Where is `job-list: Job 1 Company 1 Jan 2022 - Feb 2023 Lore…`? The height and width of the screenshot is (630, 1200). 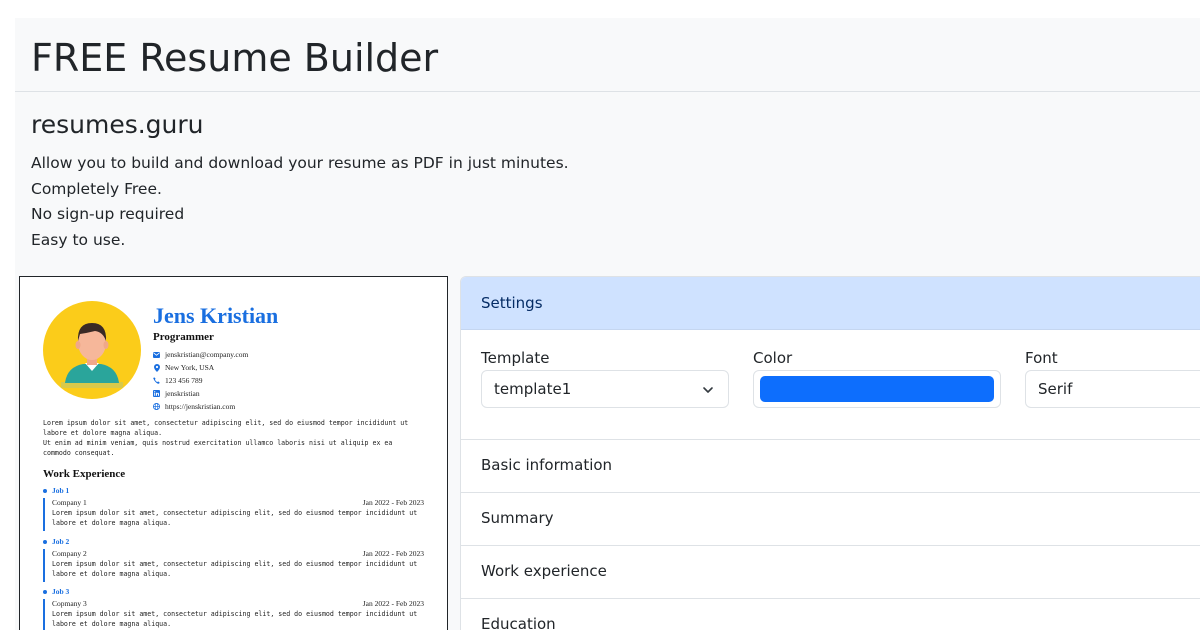 job-list: Job 1 Company 1 Jan 2022 - Feb 2023 Lore… is located at coordinates (233, 558).